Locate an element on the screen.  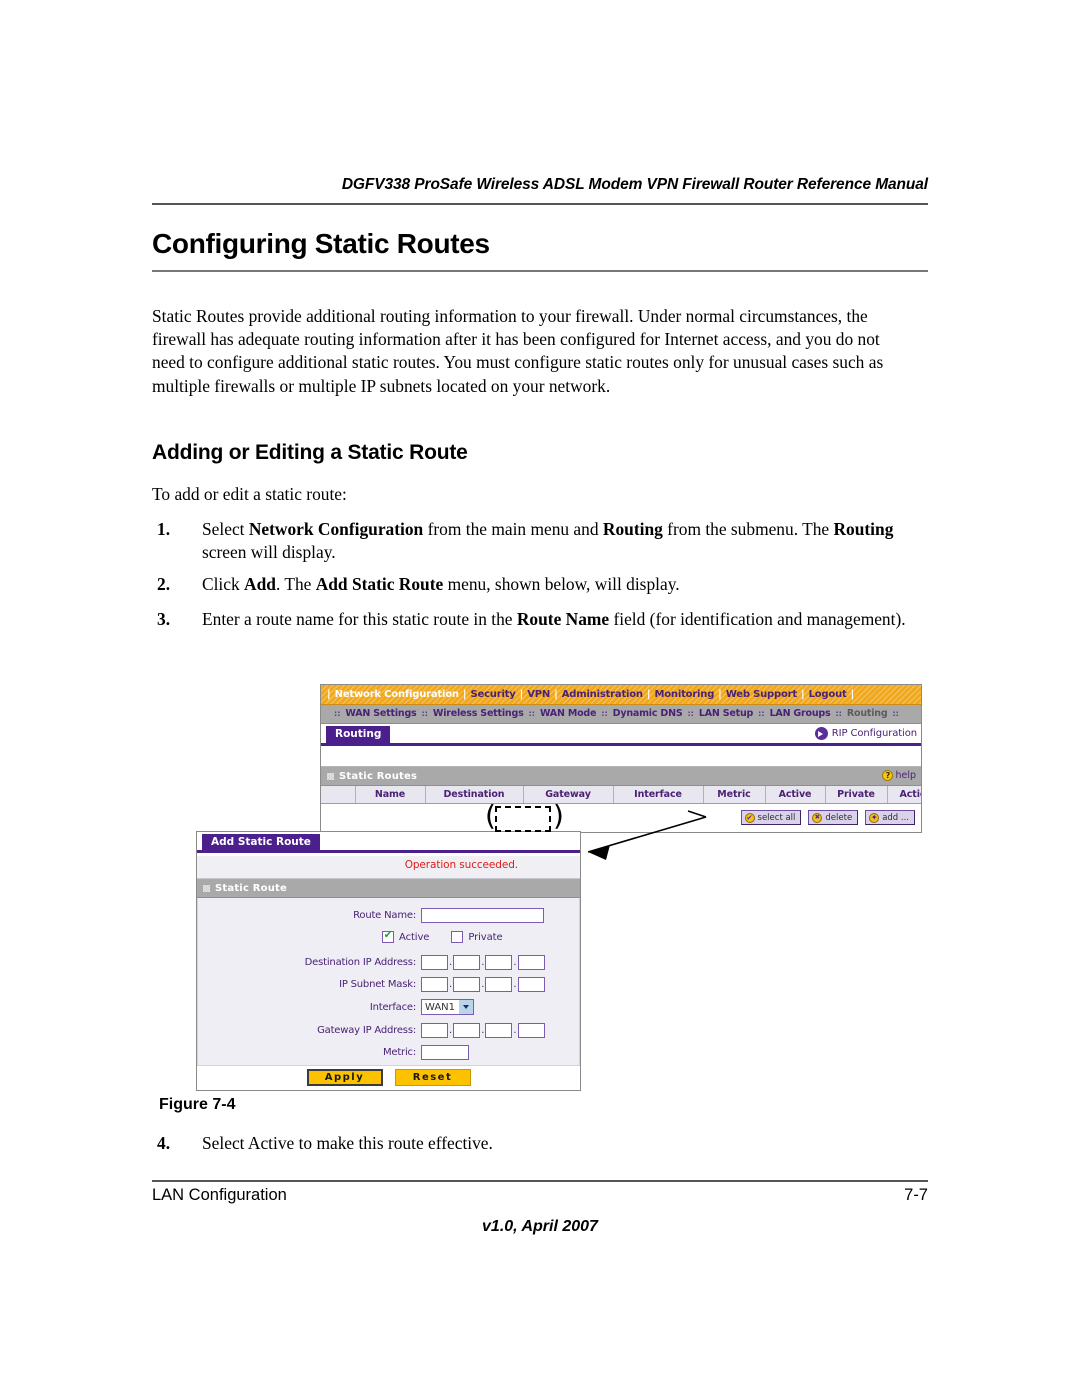
route-name-label: Route Name: is located at coordinates (384, 915).